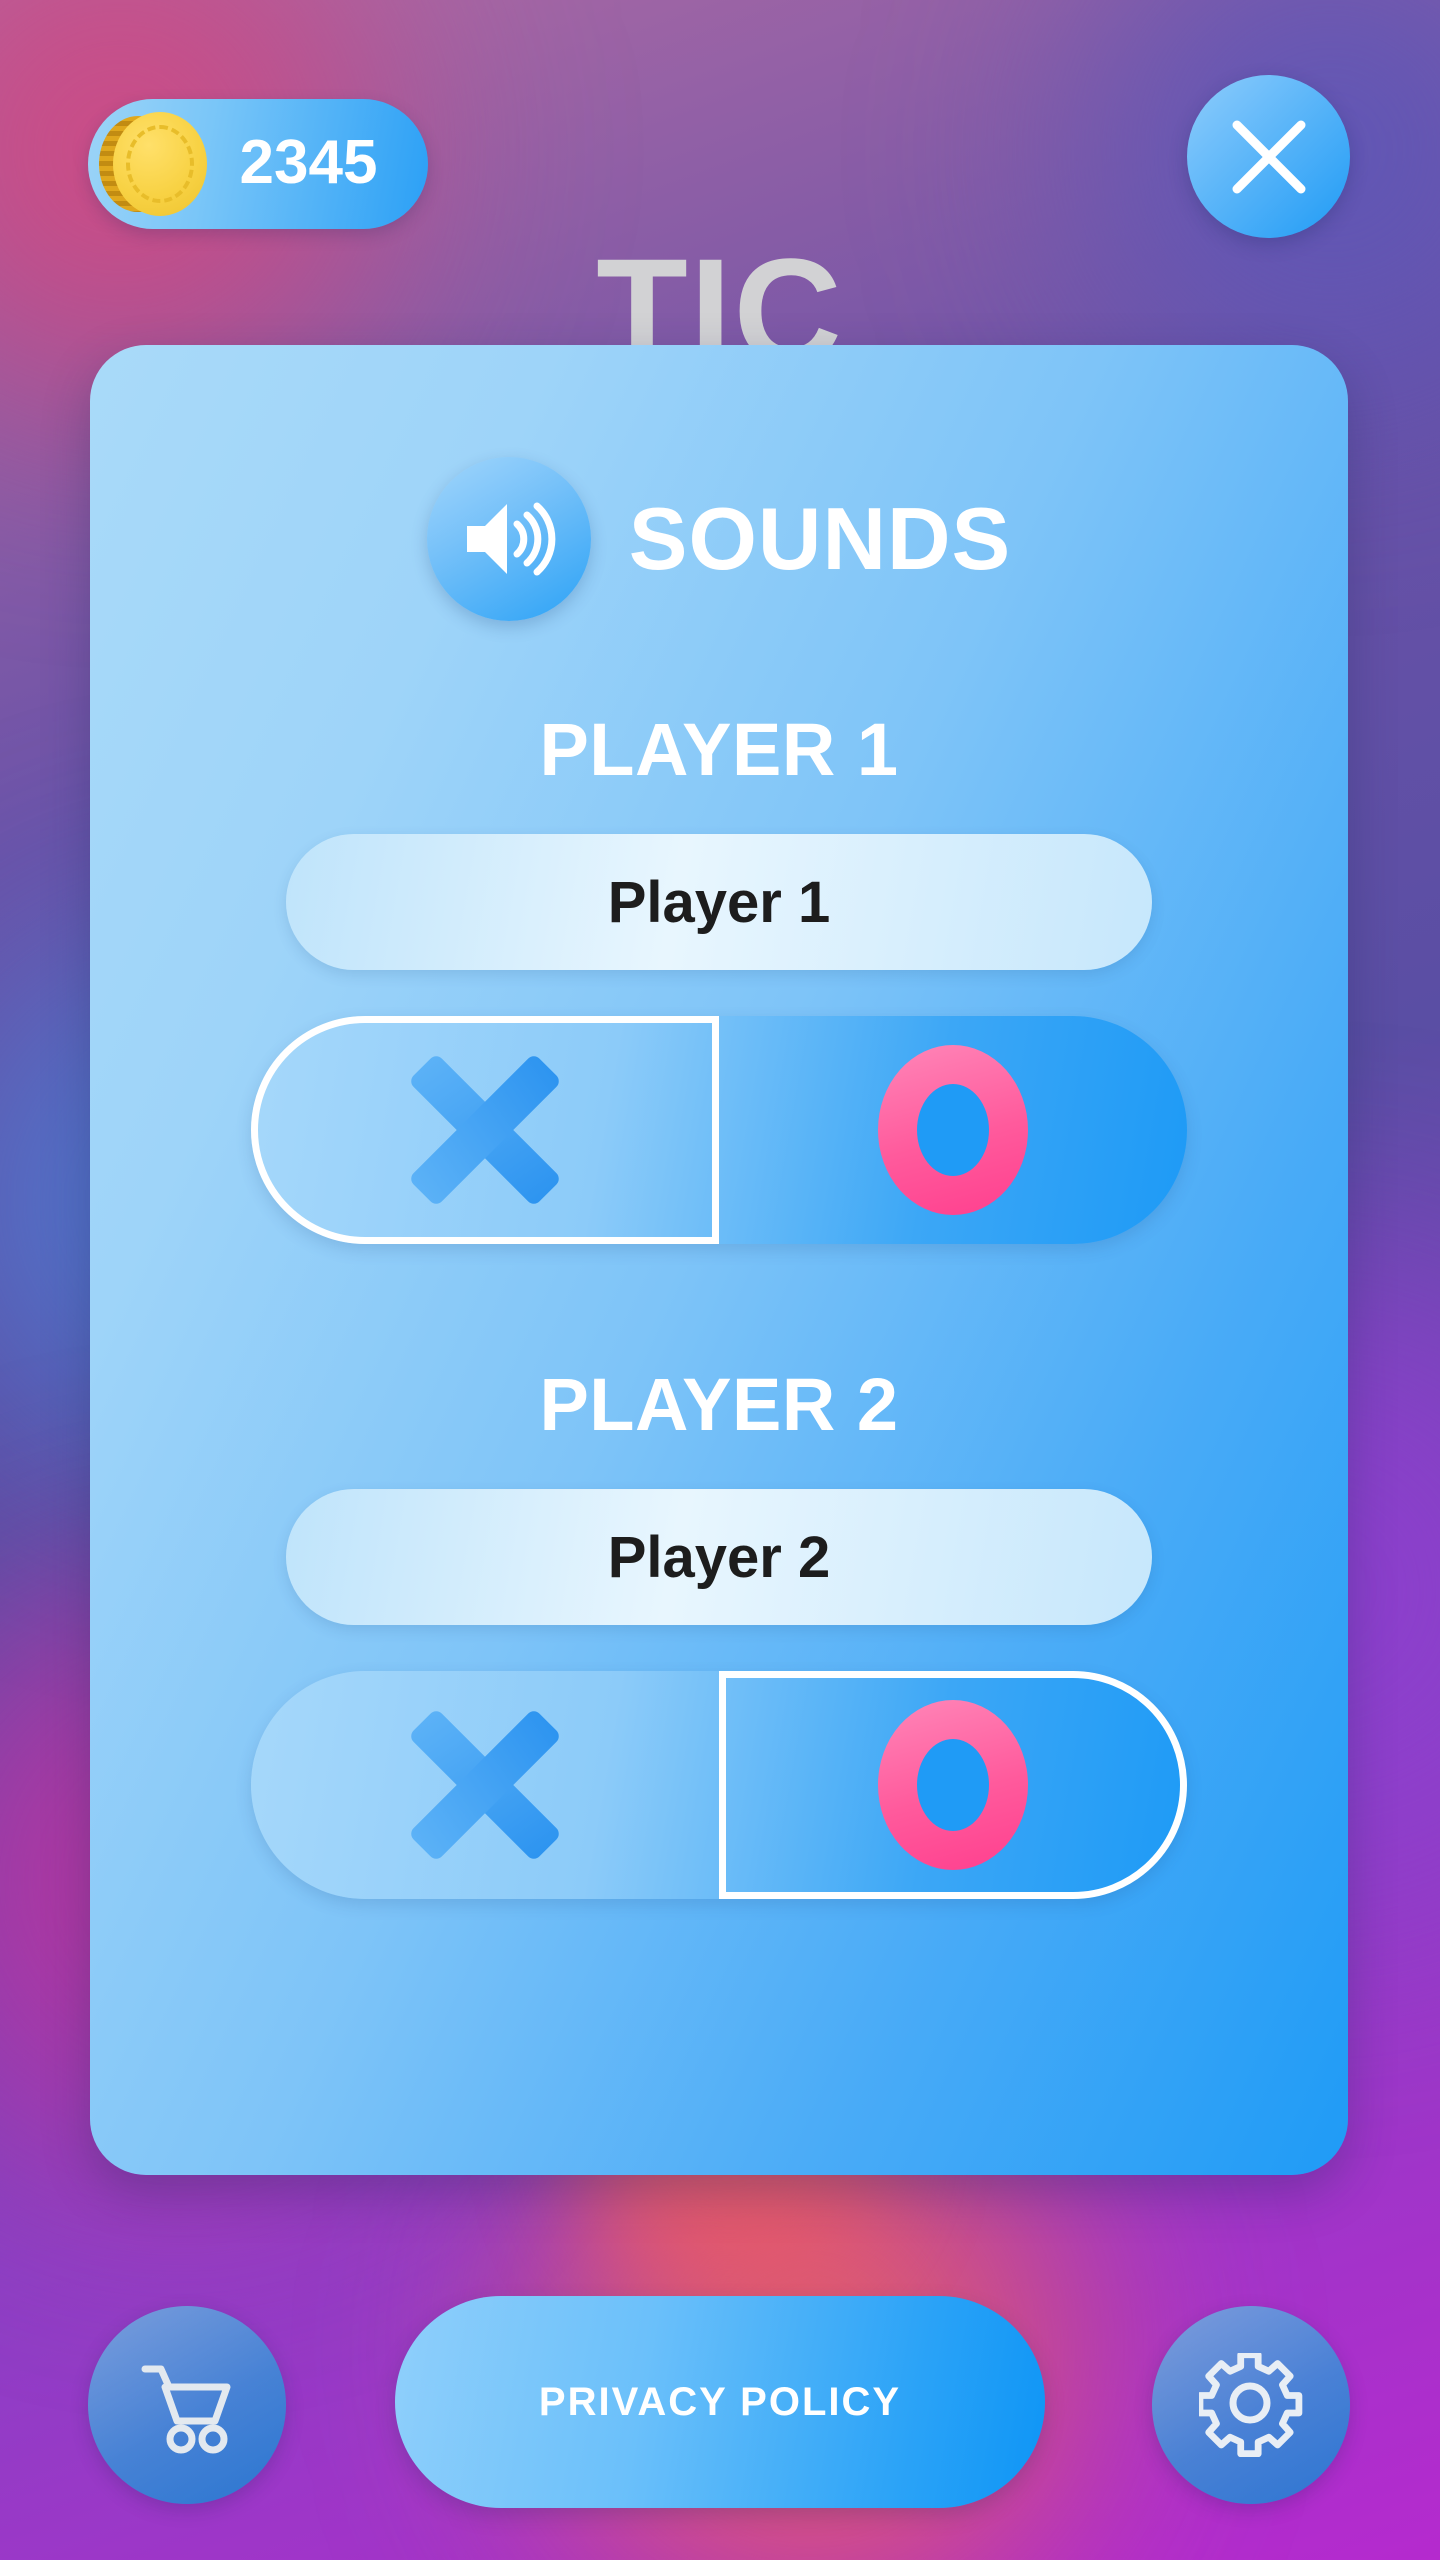 The width and height of the screenshot is (1440, 2560). I want to click on player-1-name-input: Player 1, so click(719, 902).